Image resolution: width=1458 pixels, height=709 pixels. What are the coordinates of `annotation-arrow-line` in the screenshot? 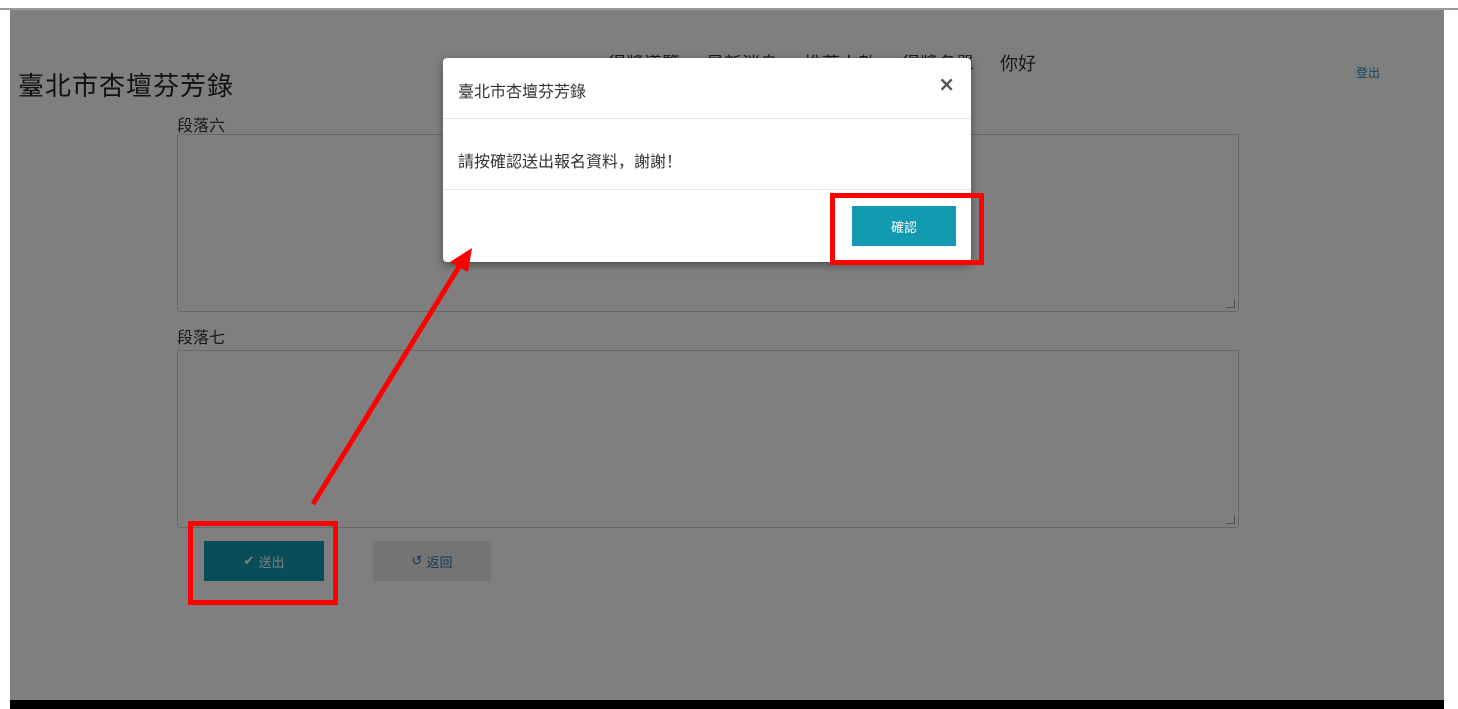 It's located at (387, 383).